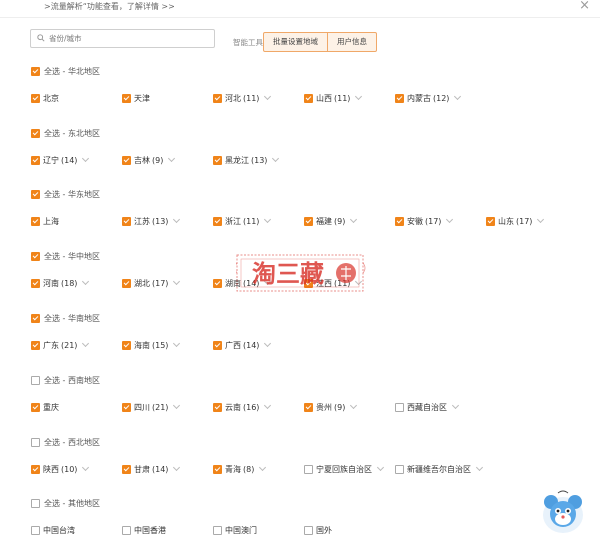 The height and width of the screenshot is (548, 600). Describe the element at coordinates (151, 407) in the screenshot. I see `province-item: 四川 (21)` at that location.